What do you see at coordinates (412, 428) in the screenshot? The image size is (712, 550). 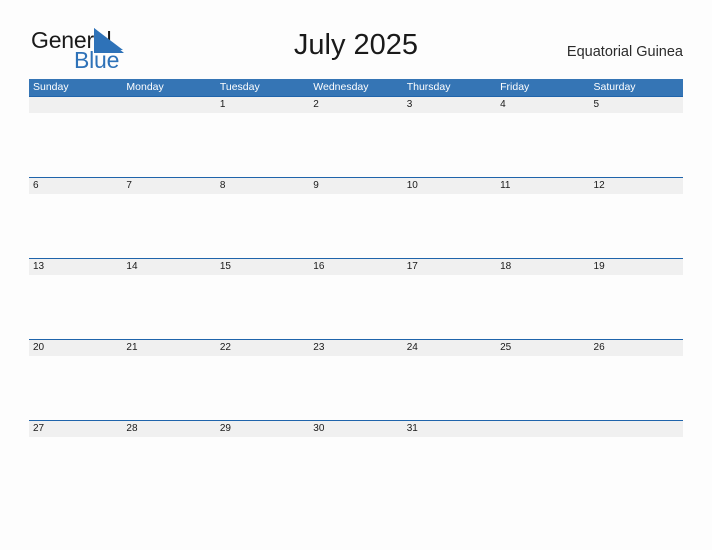 I see `day-number: 31` at bounding box center [412, 428].